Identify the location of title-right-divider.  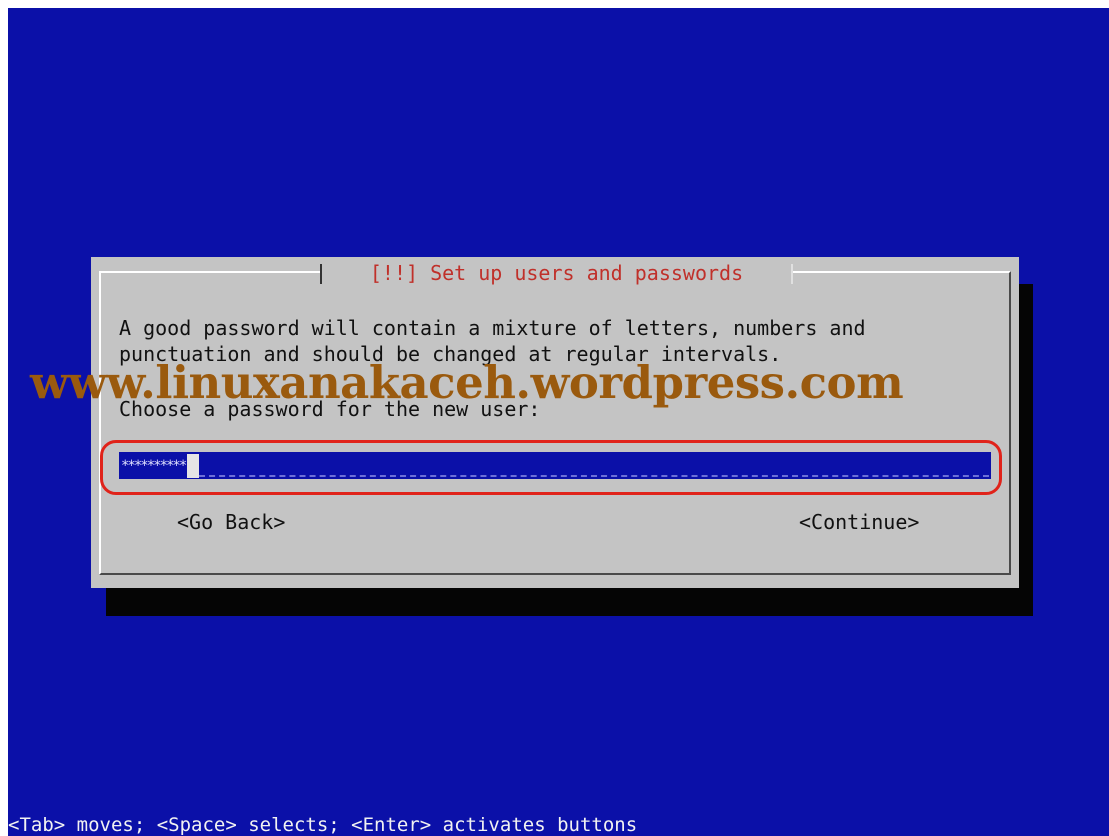
(792, 274).